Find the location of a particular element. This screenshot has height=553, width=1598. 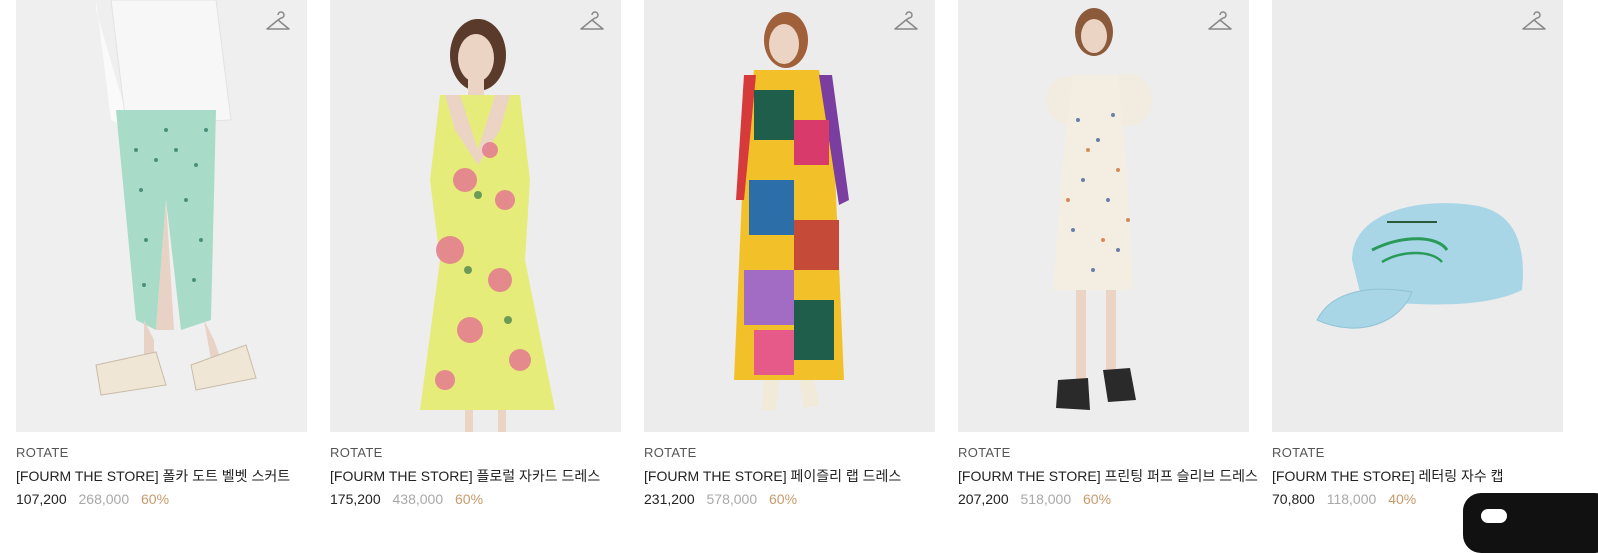

product-prices: 175,200 438,000 60% is located at coordinates (475, 499).